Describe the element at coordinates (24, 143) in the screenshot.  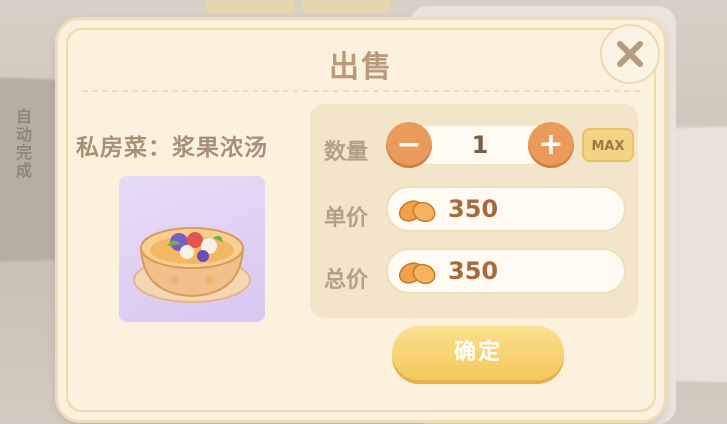
I see `background-side-text: 自动完成` at that location.